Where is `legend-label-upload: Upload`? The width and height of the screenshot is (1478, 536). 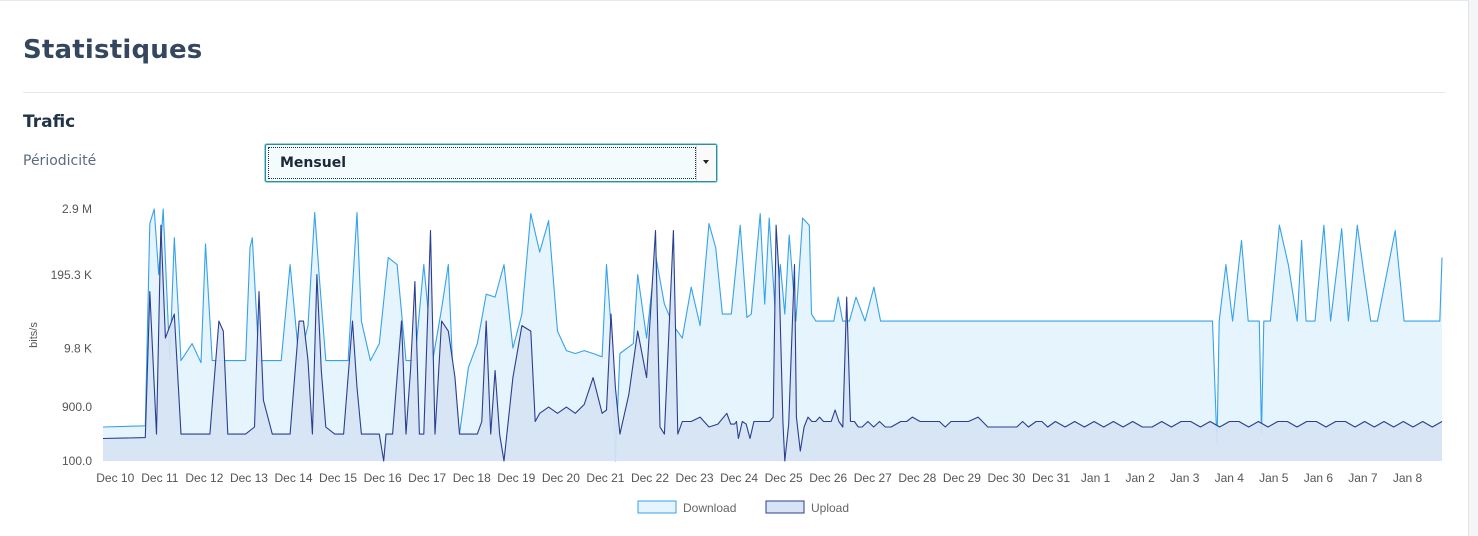
legend-label-upload: Upload is located at coordinates (830, 508).